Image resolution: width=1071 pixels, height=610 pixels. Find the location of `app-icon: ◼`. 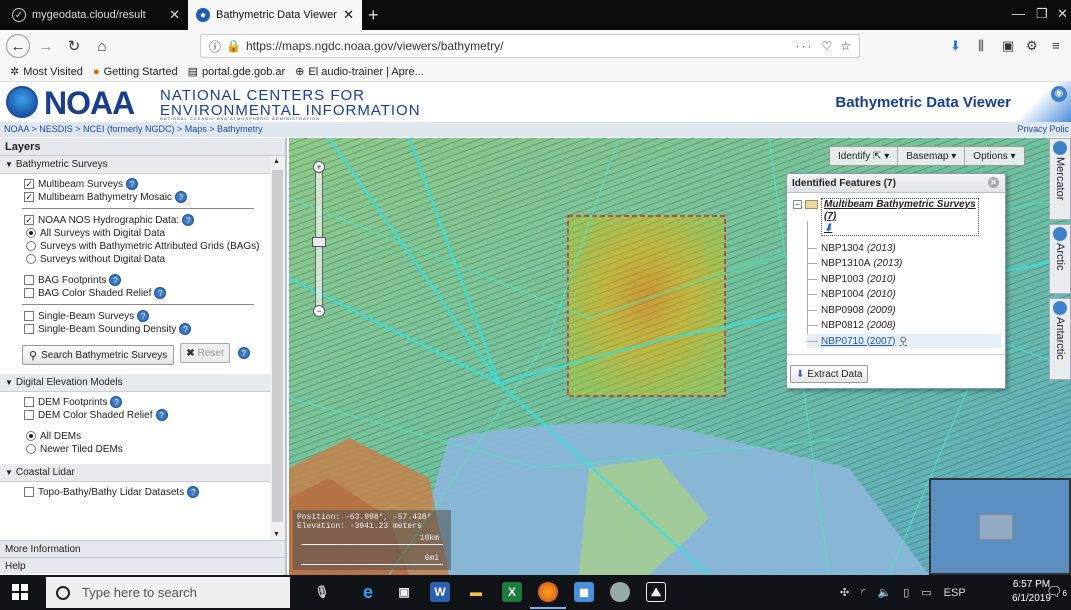

app-icon: ◼ is located at coordinates (584, 592).